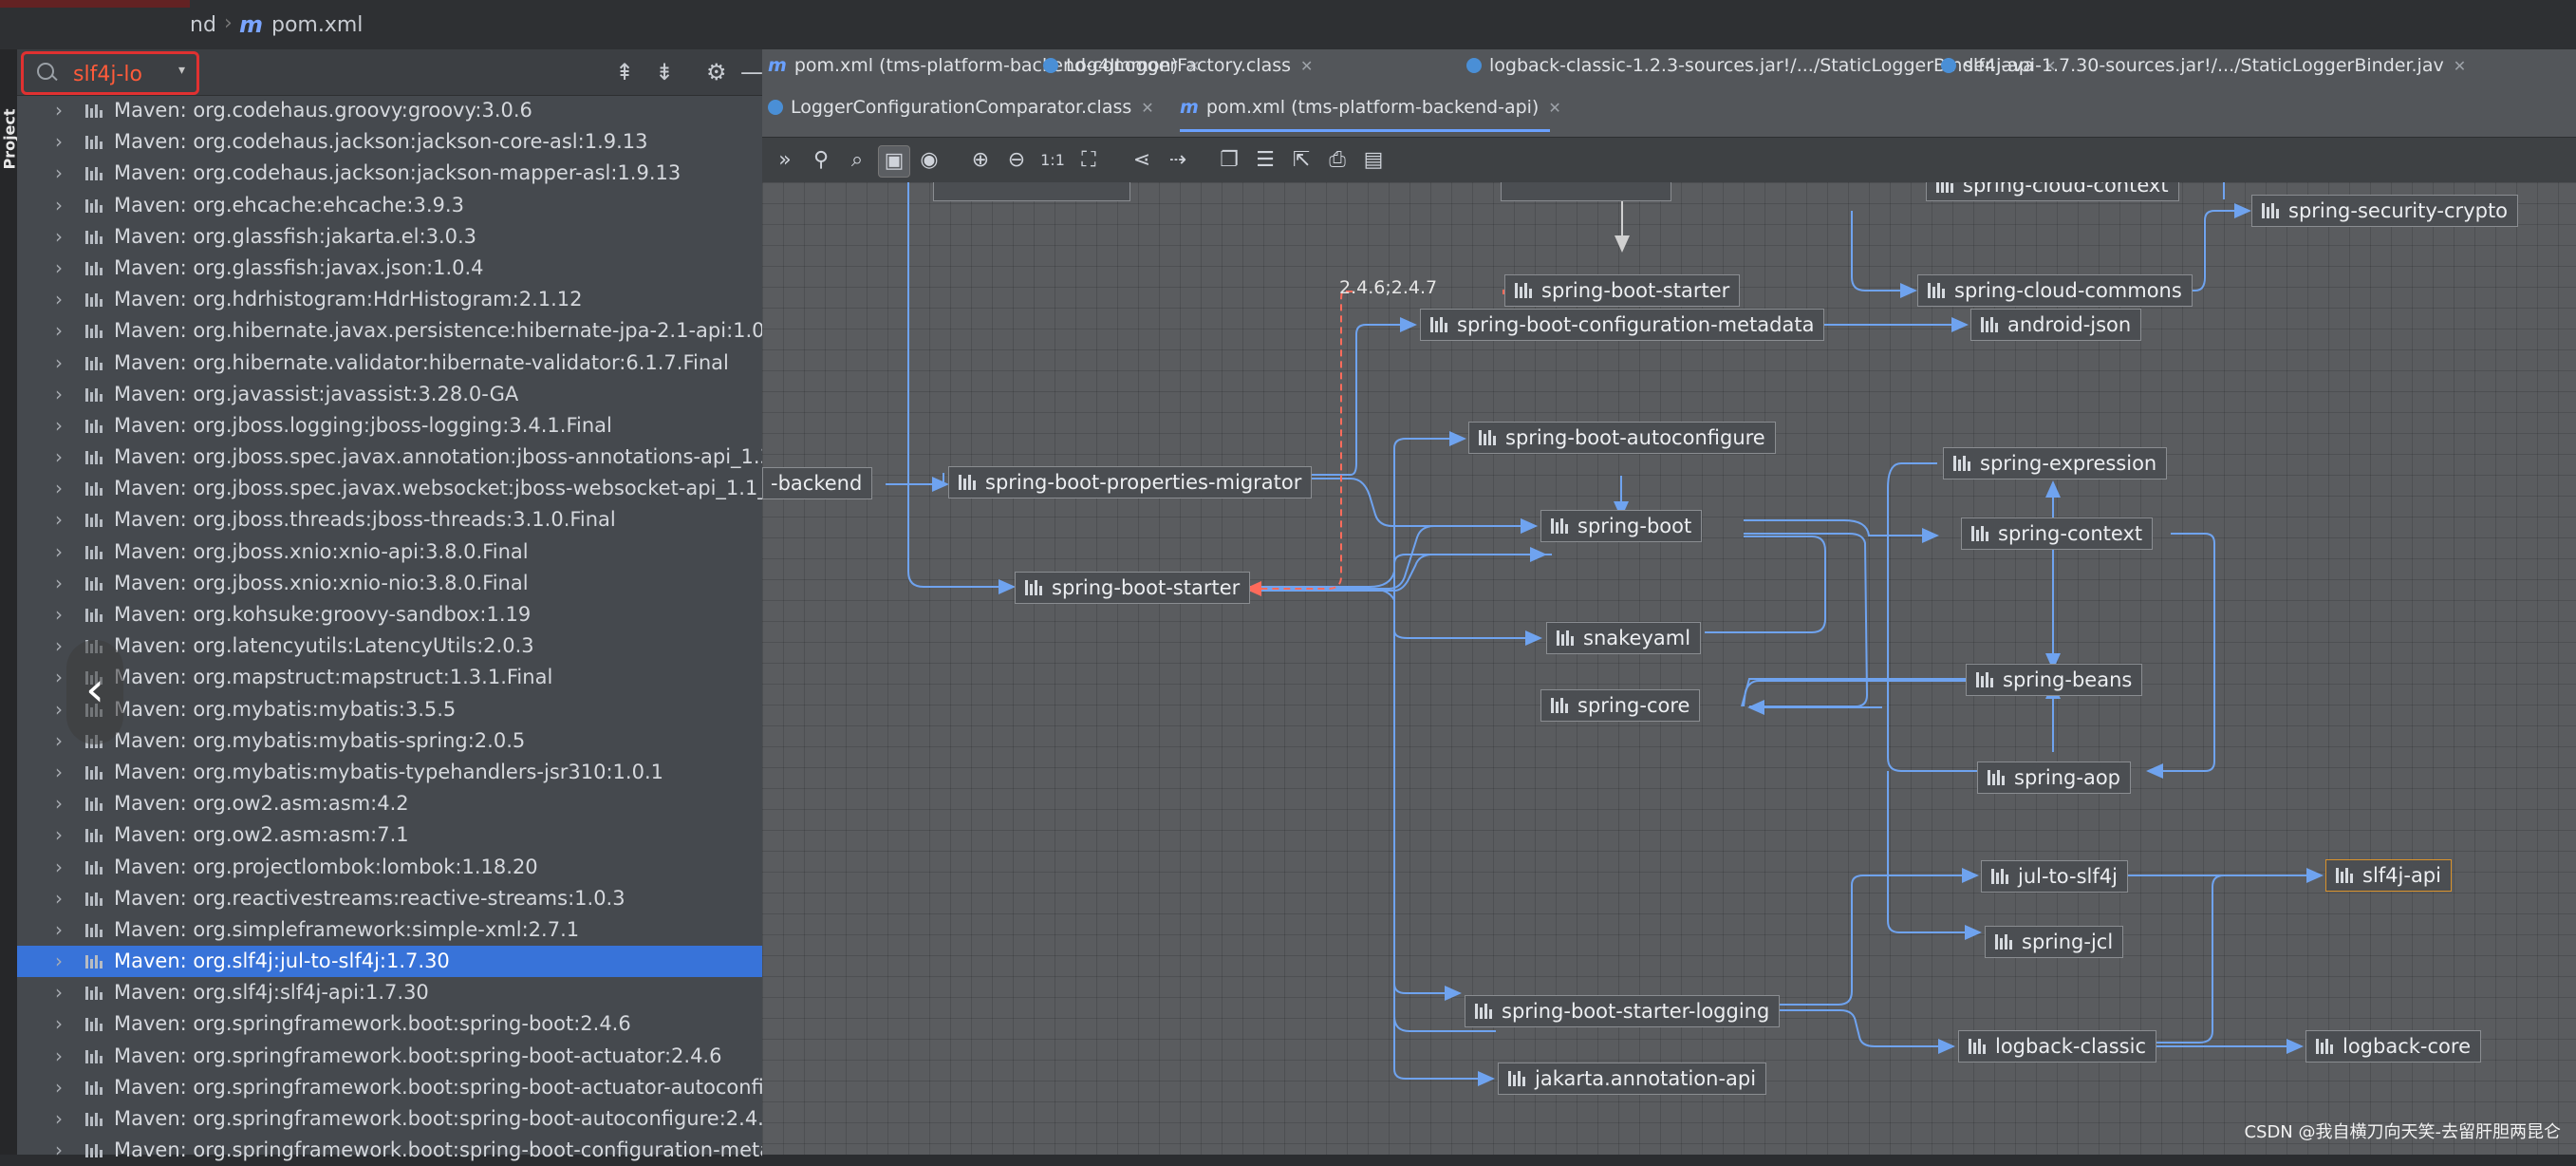  What do you see at coordinates (389, 992) in the screenshot?
I see `tree-item: › Maven: org.slf4j:slf4j-api:1.7.30` at bounding box center [389, 992].